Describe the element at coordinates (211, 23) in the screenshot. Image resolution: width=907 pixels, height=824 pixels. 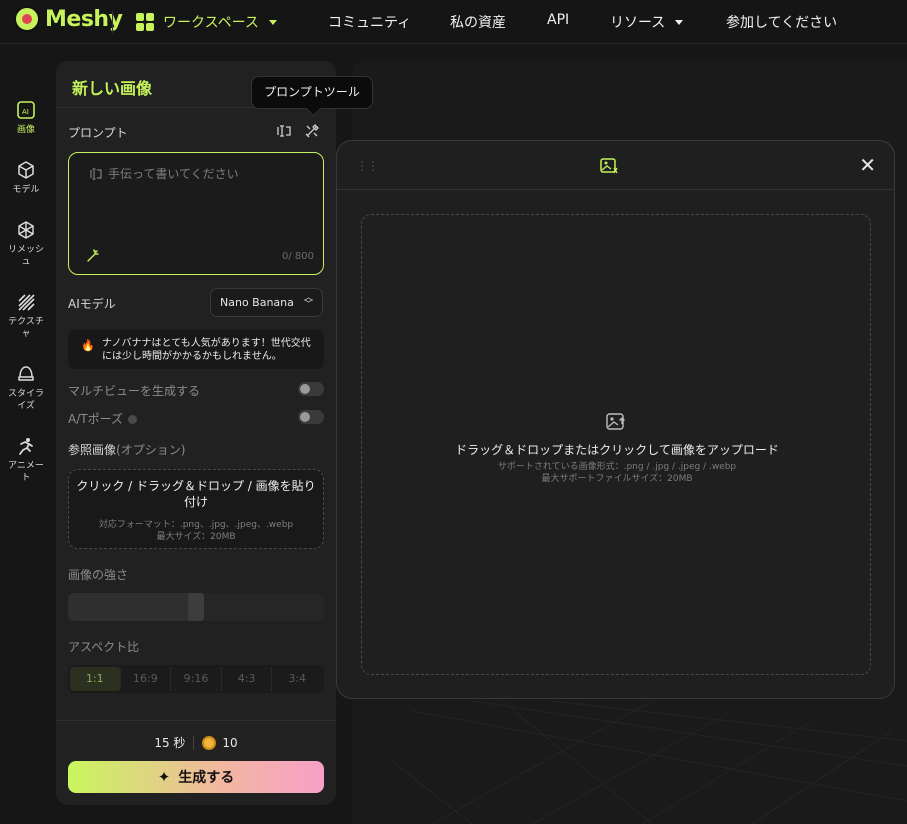
I see `nav-workspace-label: ワークスペース` at that location.